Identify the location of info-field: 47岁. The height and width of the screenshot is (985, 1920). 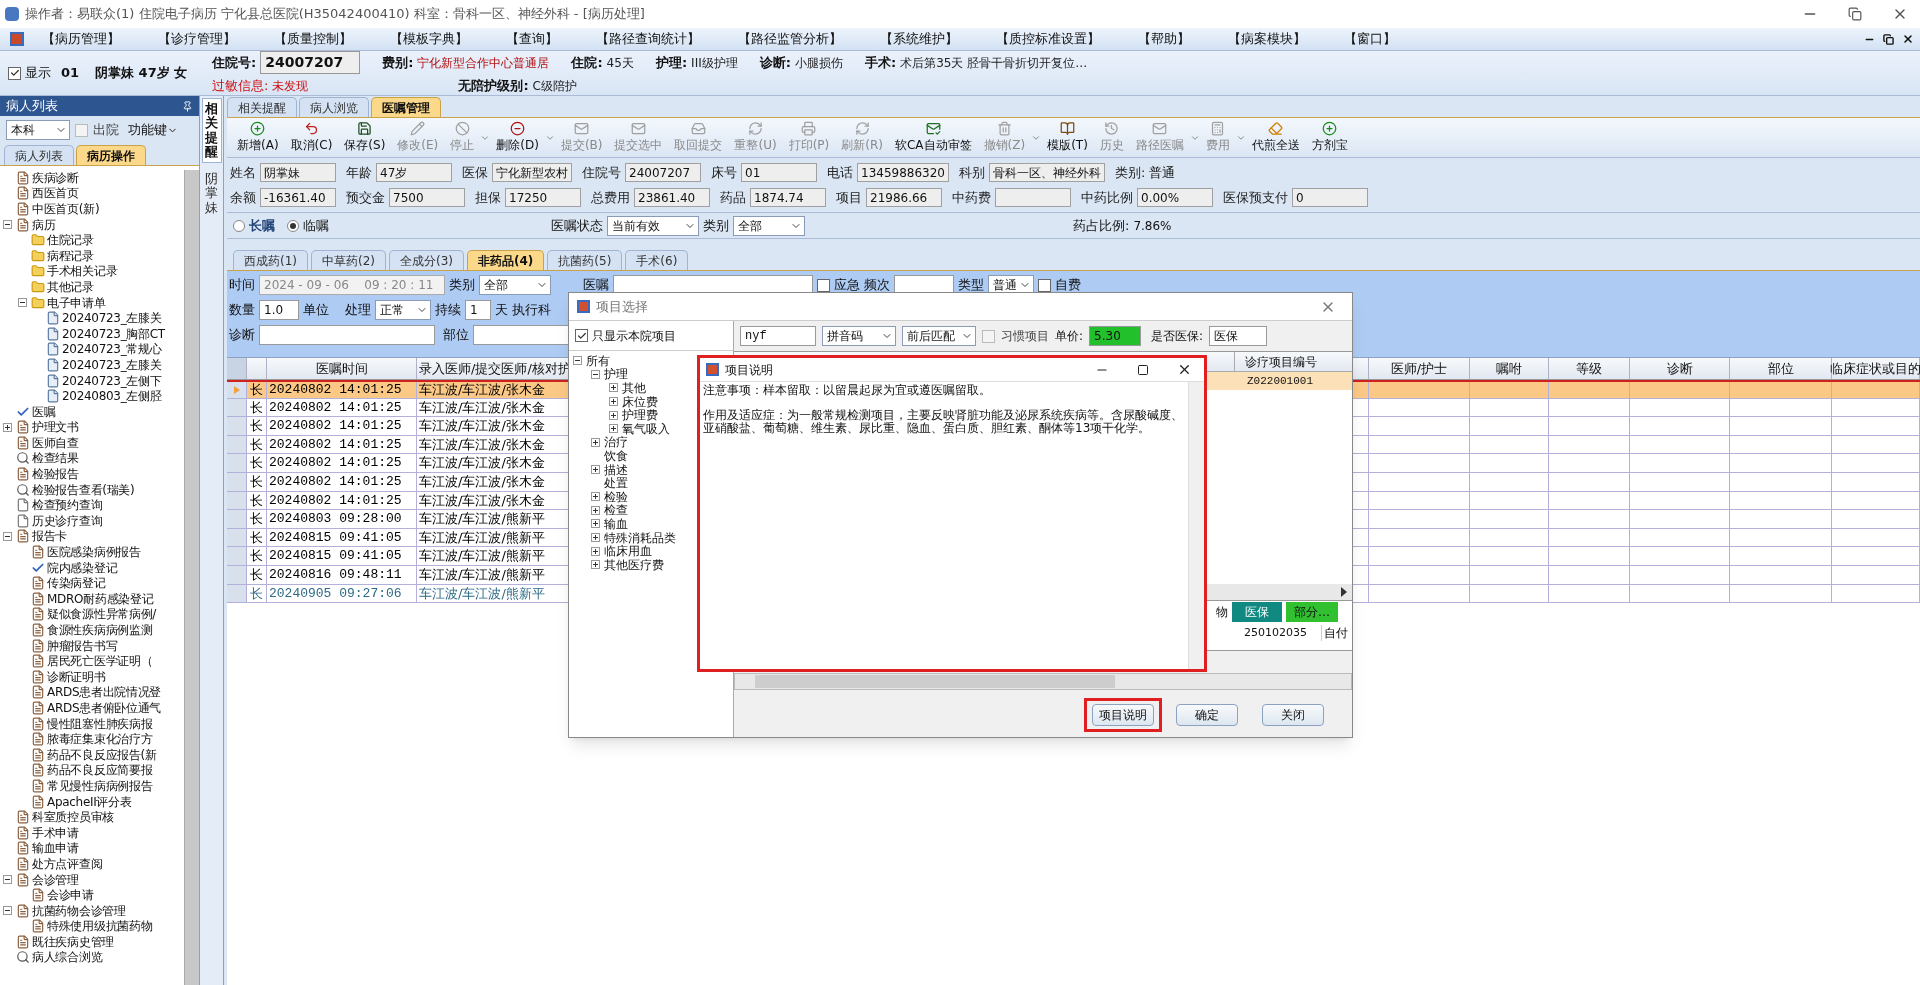
(414, 172).